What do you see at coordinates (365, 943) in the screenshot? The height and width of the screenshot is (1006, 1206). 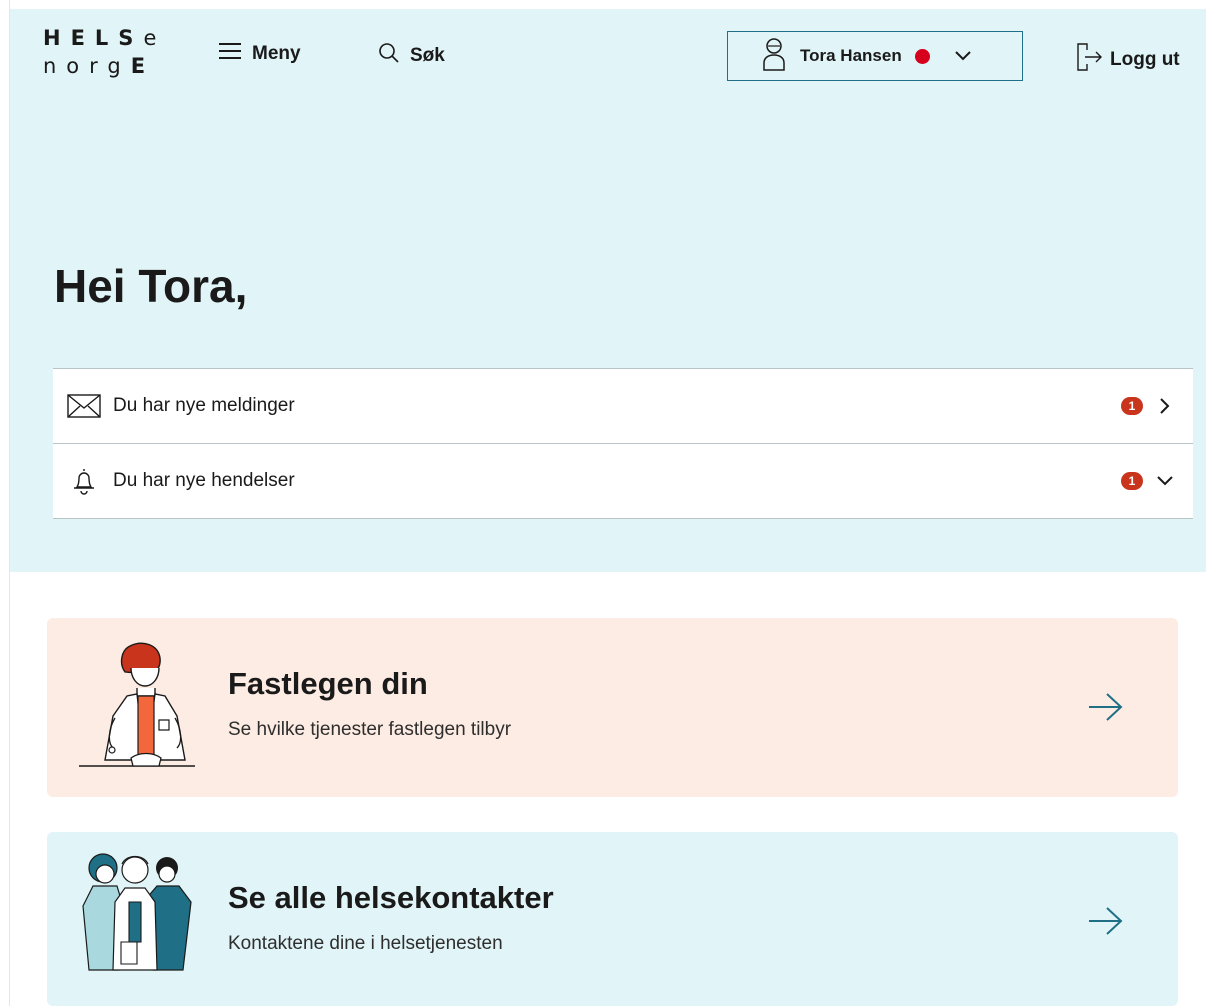 I see `card-subtitle: Kontaktene dine i helsetjenesten` at bounding box center [365, 943].